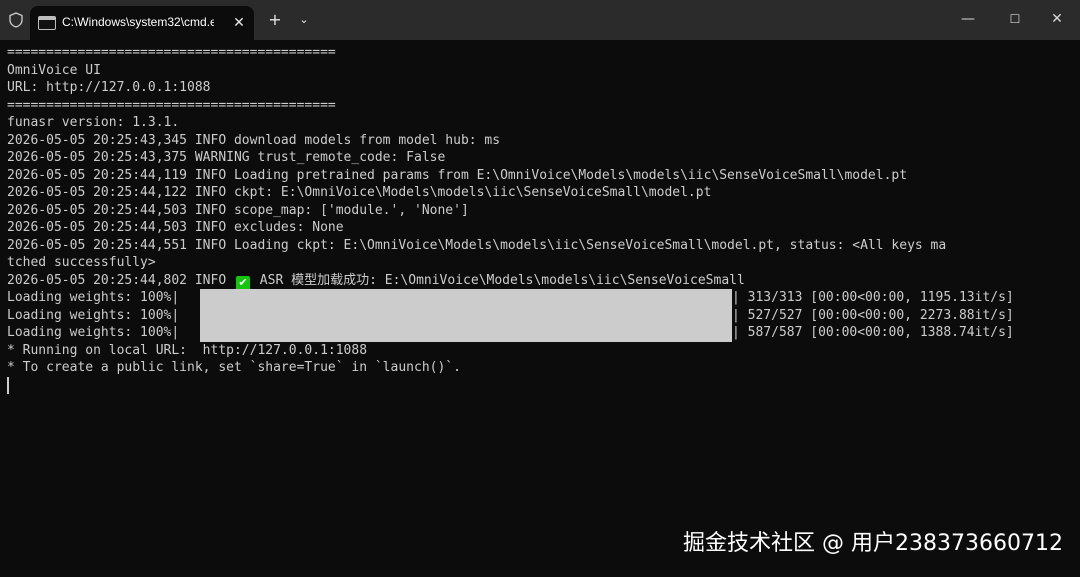 Image resolution: width=1080 pixels, height=577 pixels. What do you see at coordinates (873, 315) in the screenshot?
I see `progress-stats: | 527/527 [00:00<00:00, 2273.88it/s]` at bounding box center [873, 315].